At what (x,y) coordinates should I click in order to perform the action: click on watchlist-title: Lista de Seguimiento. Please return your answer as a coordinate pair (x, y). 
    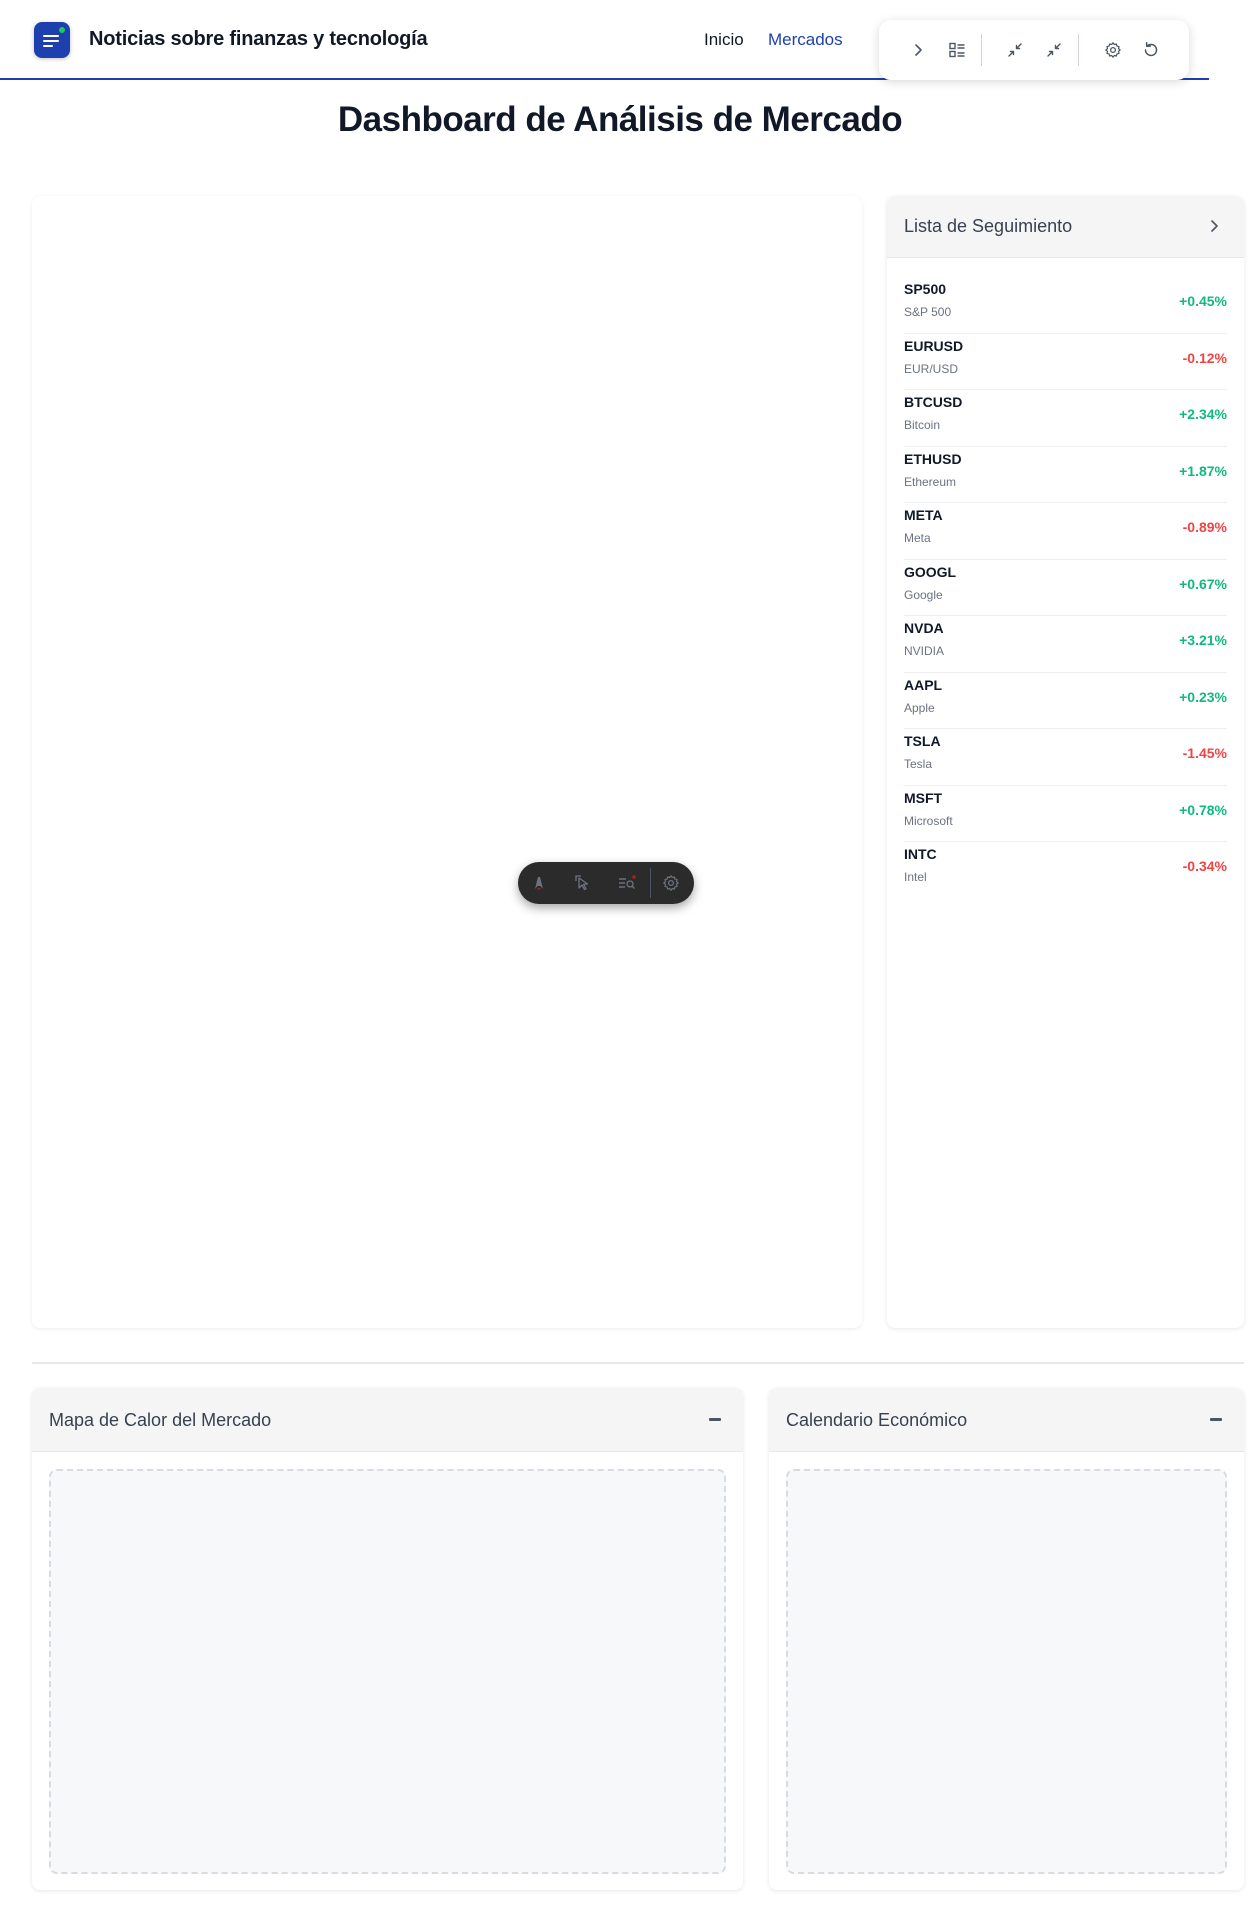
    Looking at the image, I should click on (988, 226).